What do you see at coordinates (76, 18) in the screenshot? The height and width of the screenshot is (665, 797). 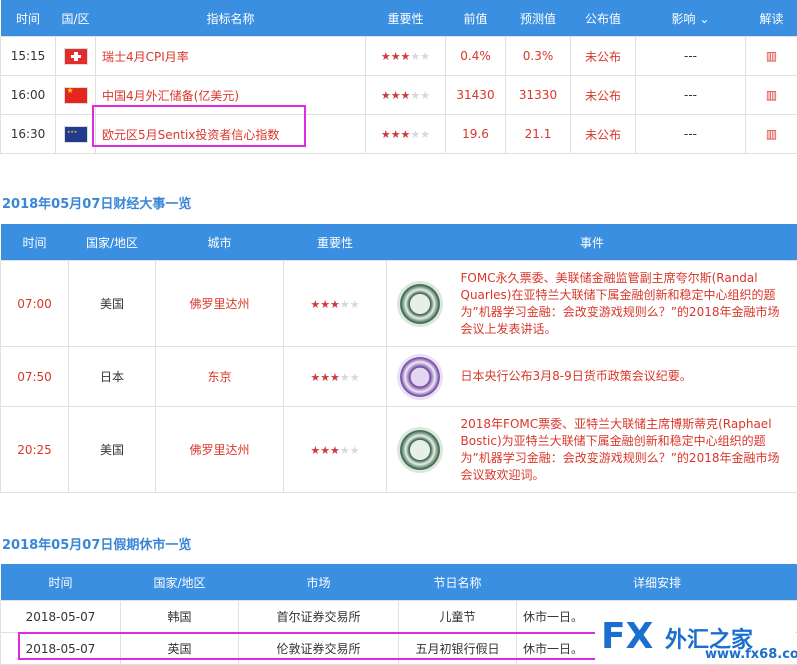 I see `col-region: 国/区` at bounding box center [76, 18].